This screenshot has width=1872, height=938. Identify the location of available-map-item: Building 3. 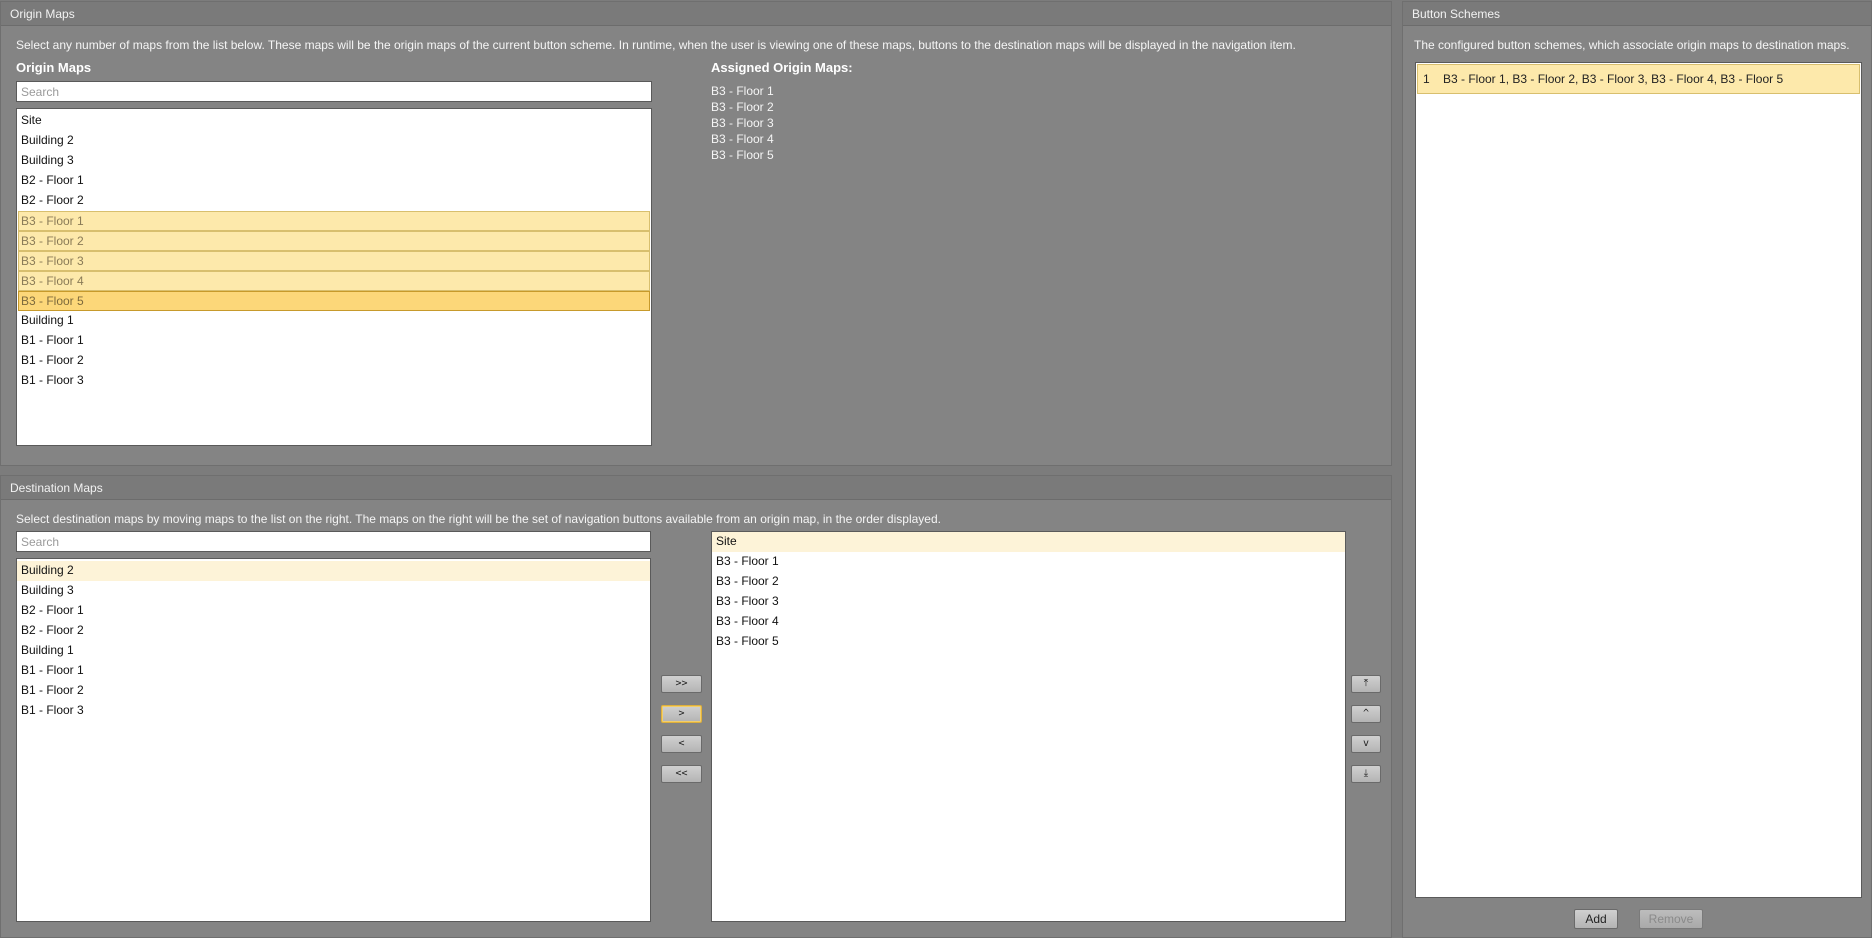
(333, 591).